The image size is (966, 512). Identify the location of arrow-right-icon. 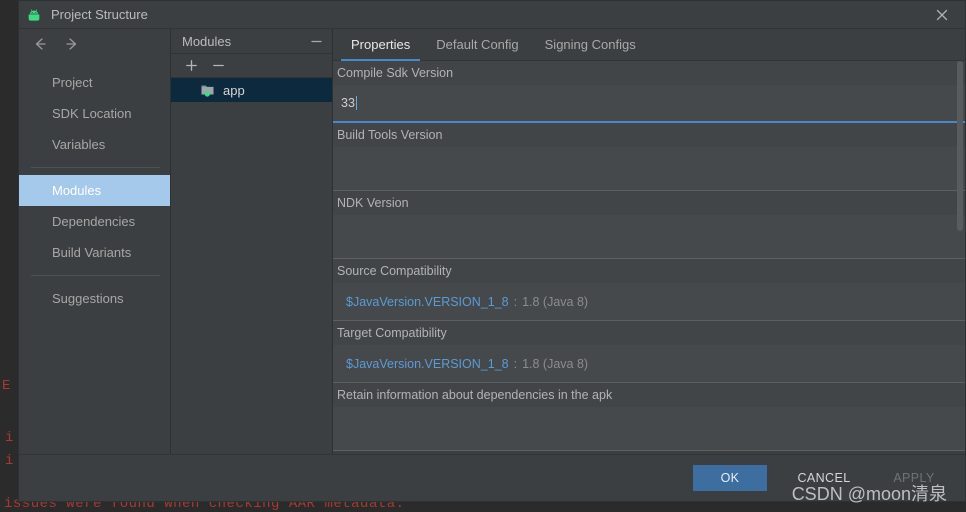
(72, 44).